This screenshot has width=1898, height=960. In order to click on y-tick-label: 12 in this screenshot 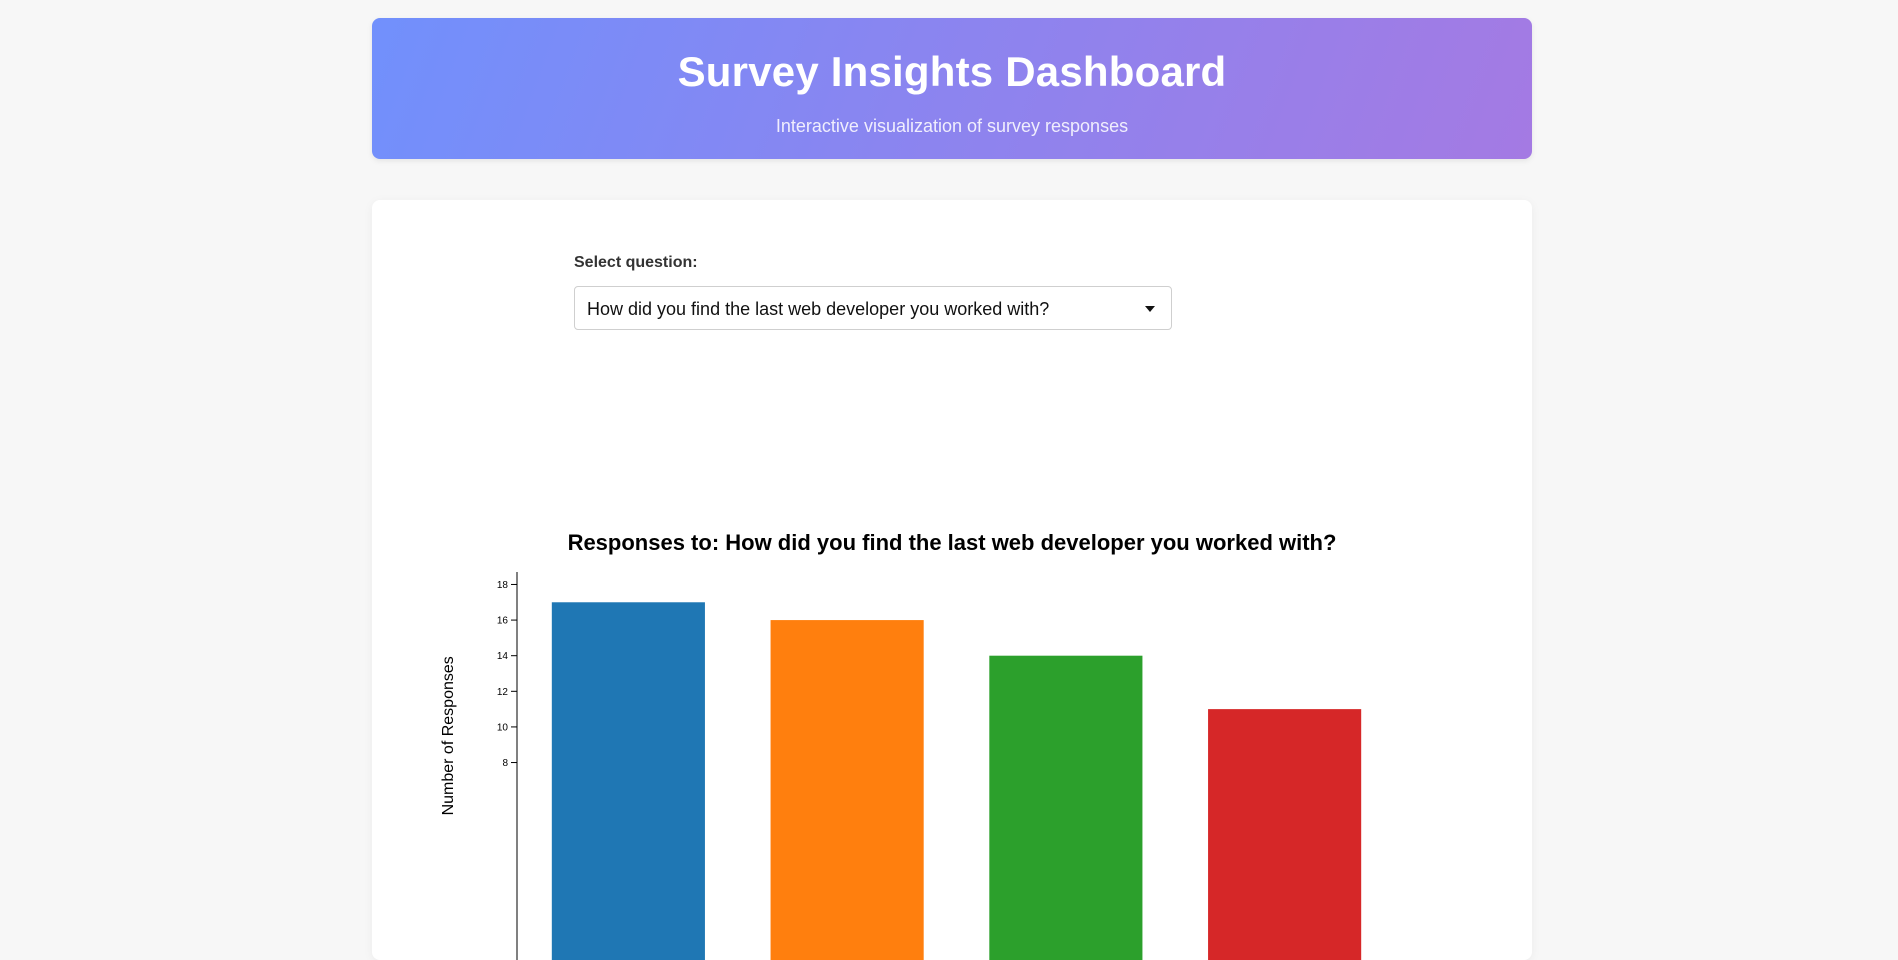, I will do `click(503, 692)`.